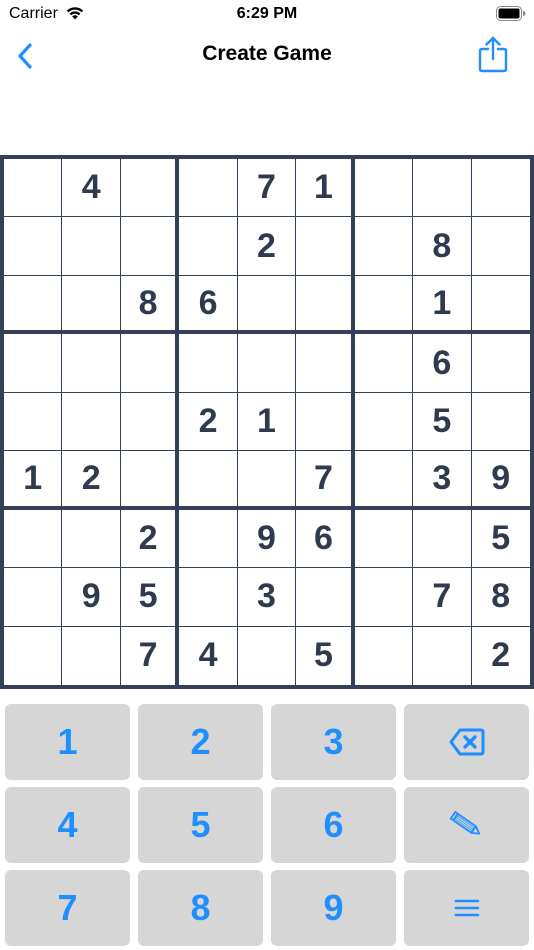  Describe the element at coordinates (200, 825) in the screenshot. I see `key-5: 5` at that location.